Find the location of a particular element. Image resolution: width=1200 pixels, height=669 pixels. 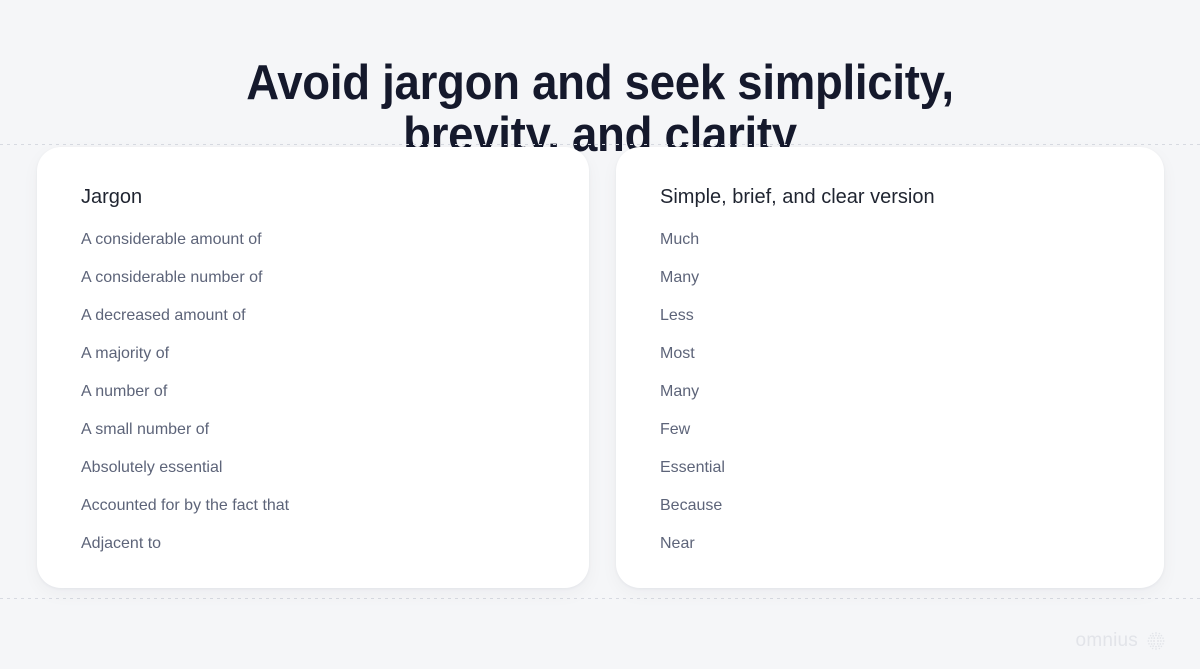

dot-sphere-icon is located at coordinates (1156, 641).